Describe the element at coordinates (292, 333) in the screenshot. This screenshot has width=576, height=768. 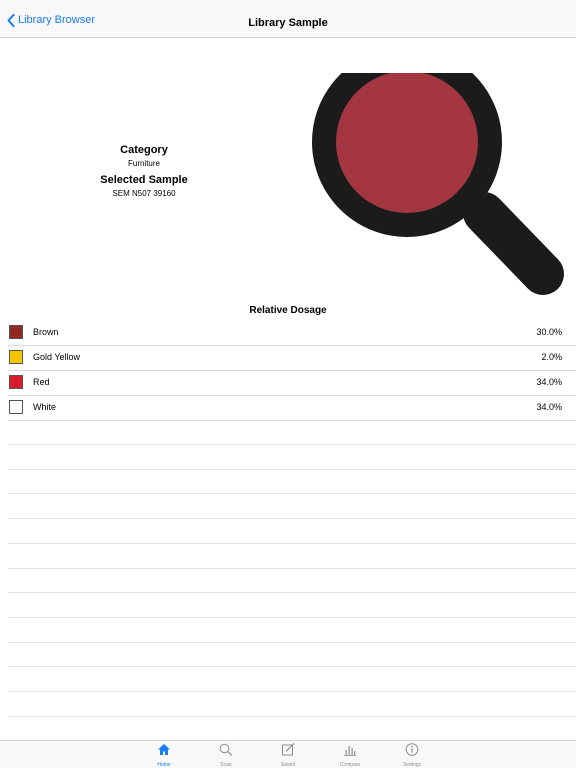
I see `dosage-row: Brown 30.0%` at that location.